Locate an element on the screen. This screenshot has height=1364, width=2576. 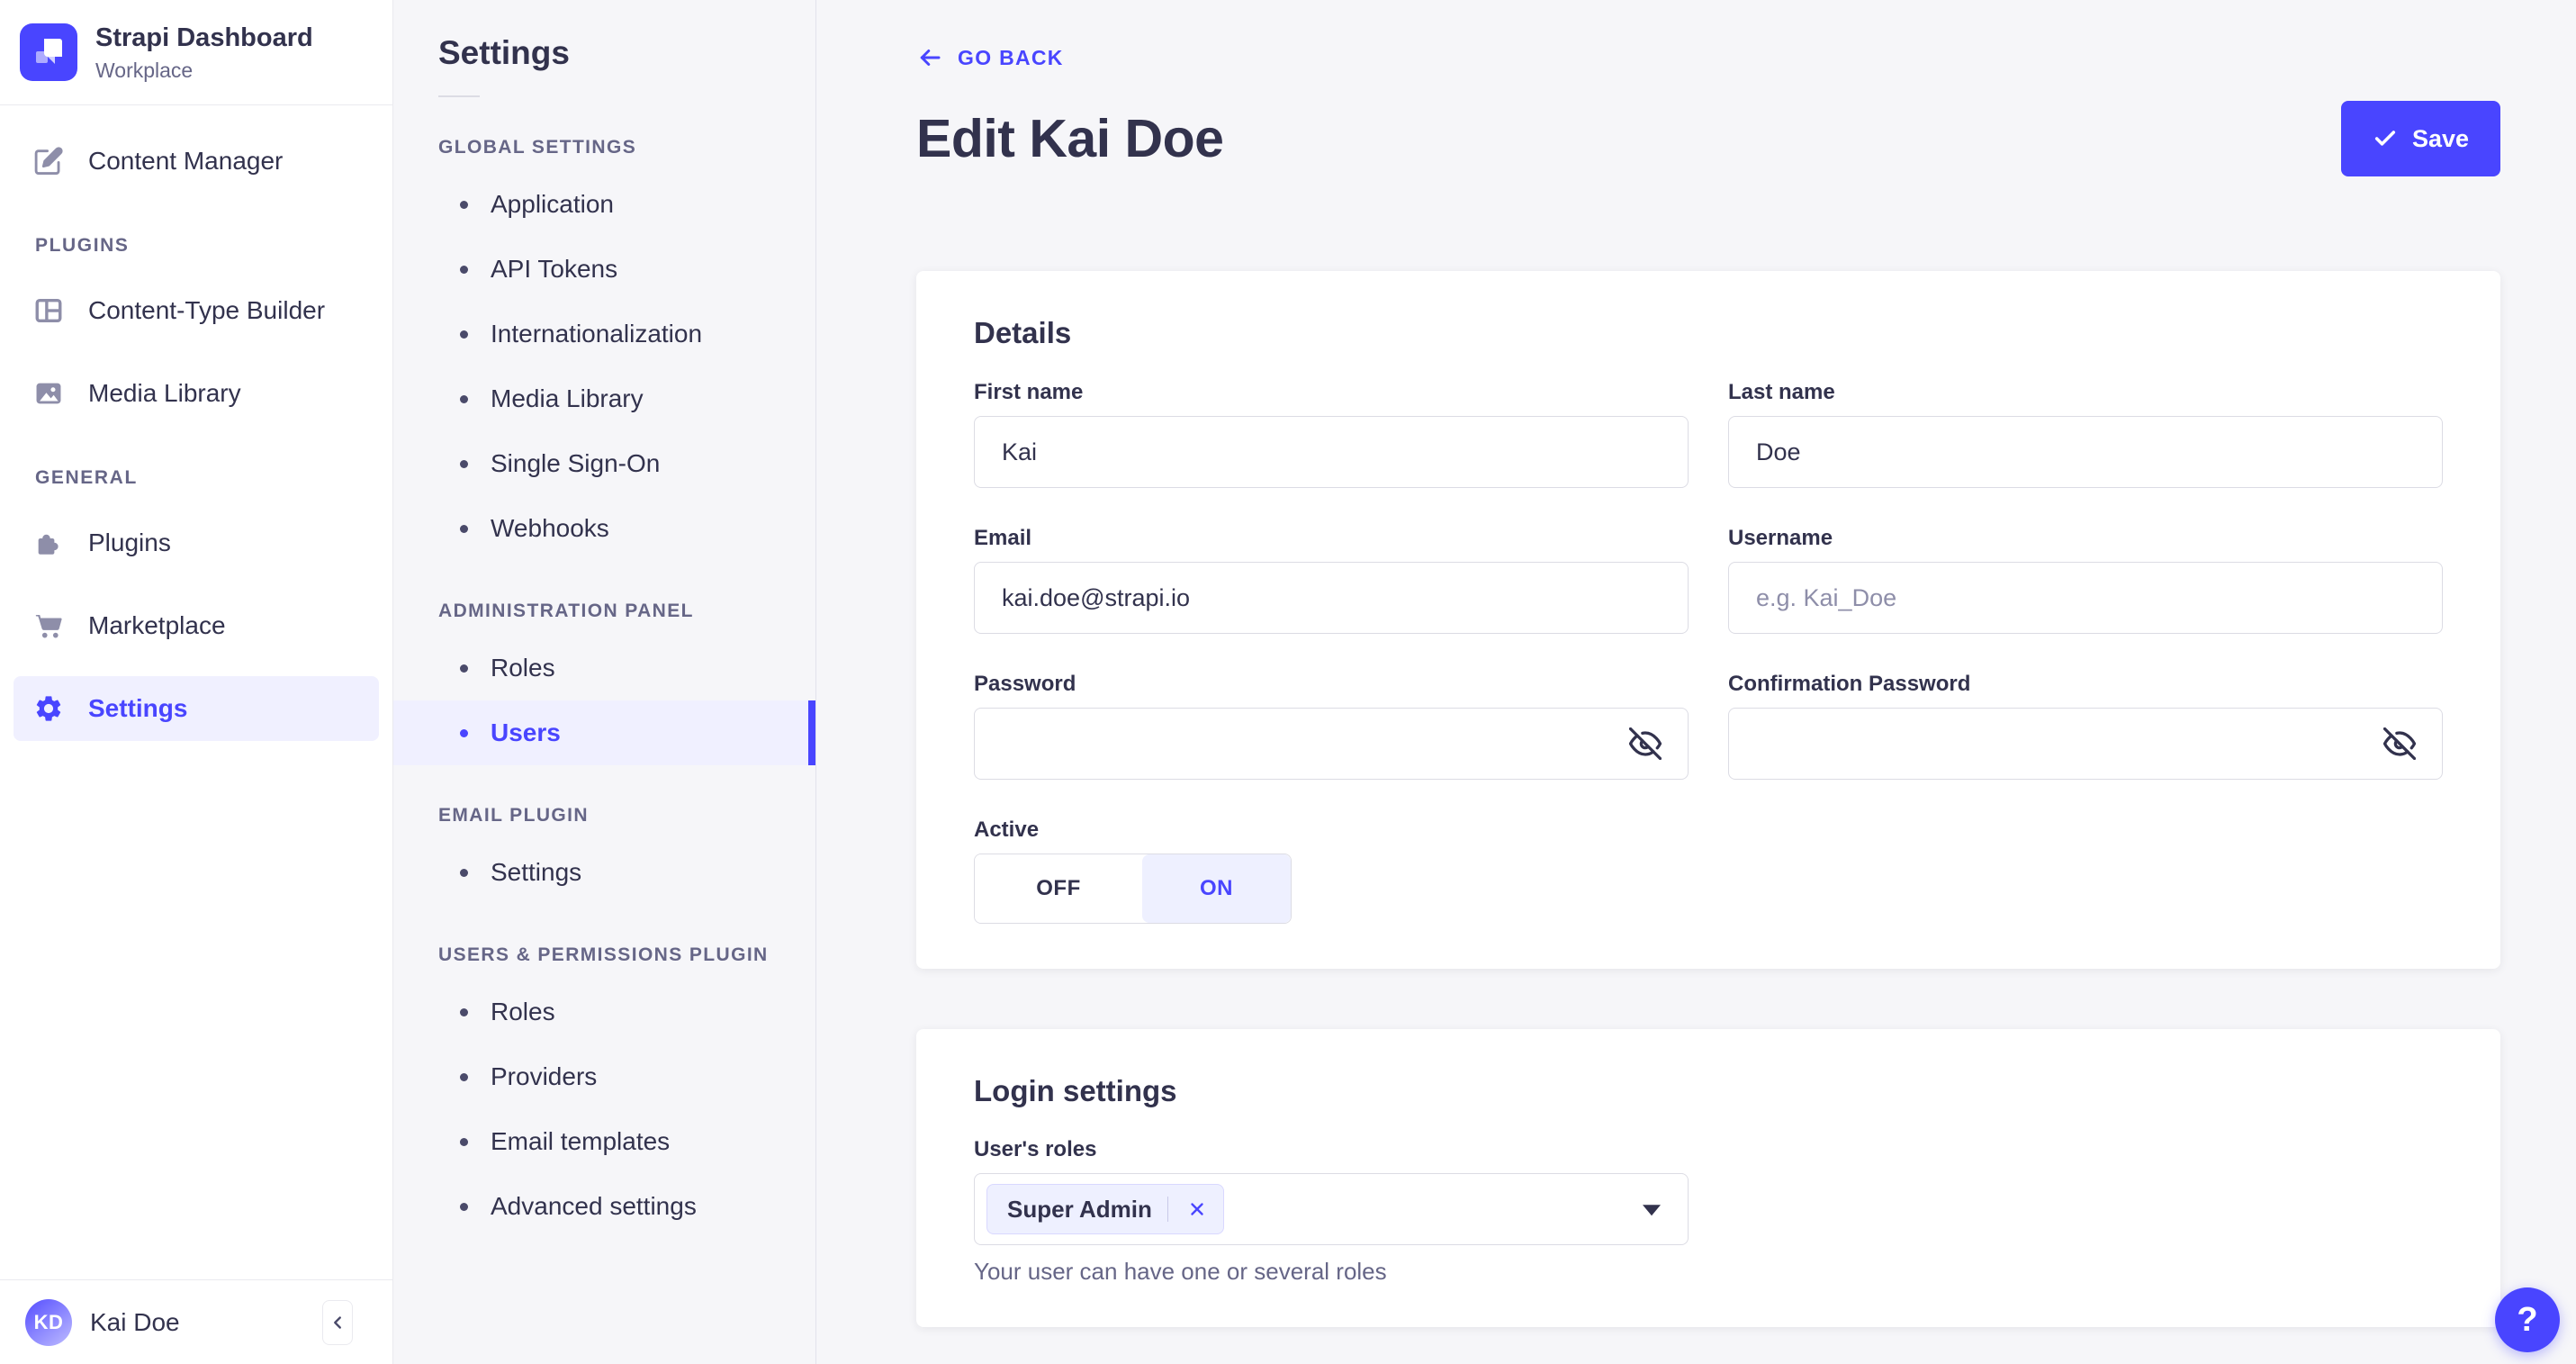
workspace-switcher: Strapi Dashboard Workplace is located at coordinates (196, 52).